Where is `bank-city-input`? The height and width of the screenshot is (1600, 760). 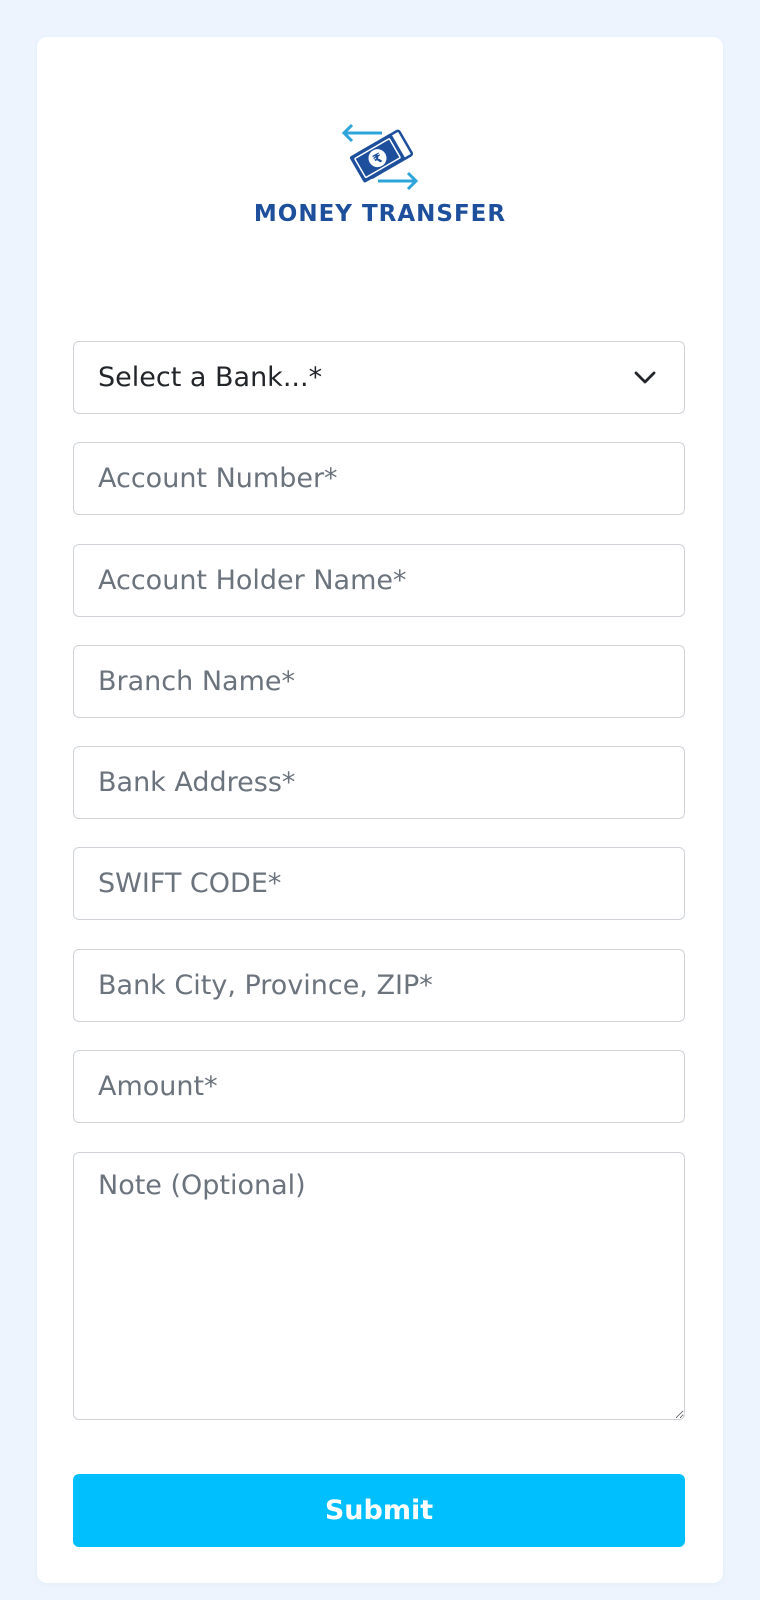
bank-city-input is located at coordinates (379, 985).